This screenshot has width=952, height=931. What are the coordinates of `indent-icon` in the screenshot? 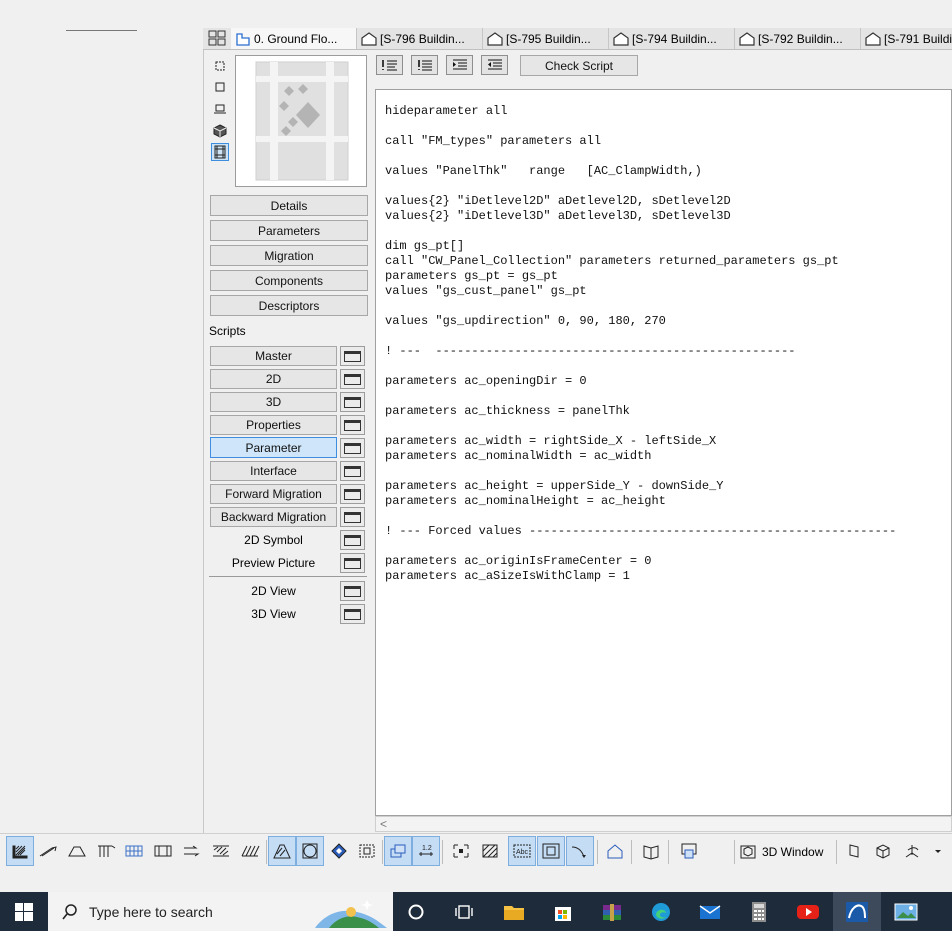 It's located at (459, 65).